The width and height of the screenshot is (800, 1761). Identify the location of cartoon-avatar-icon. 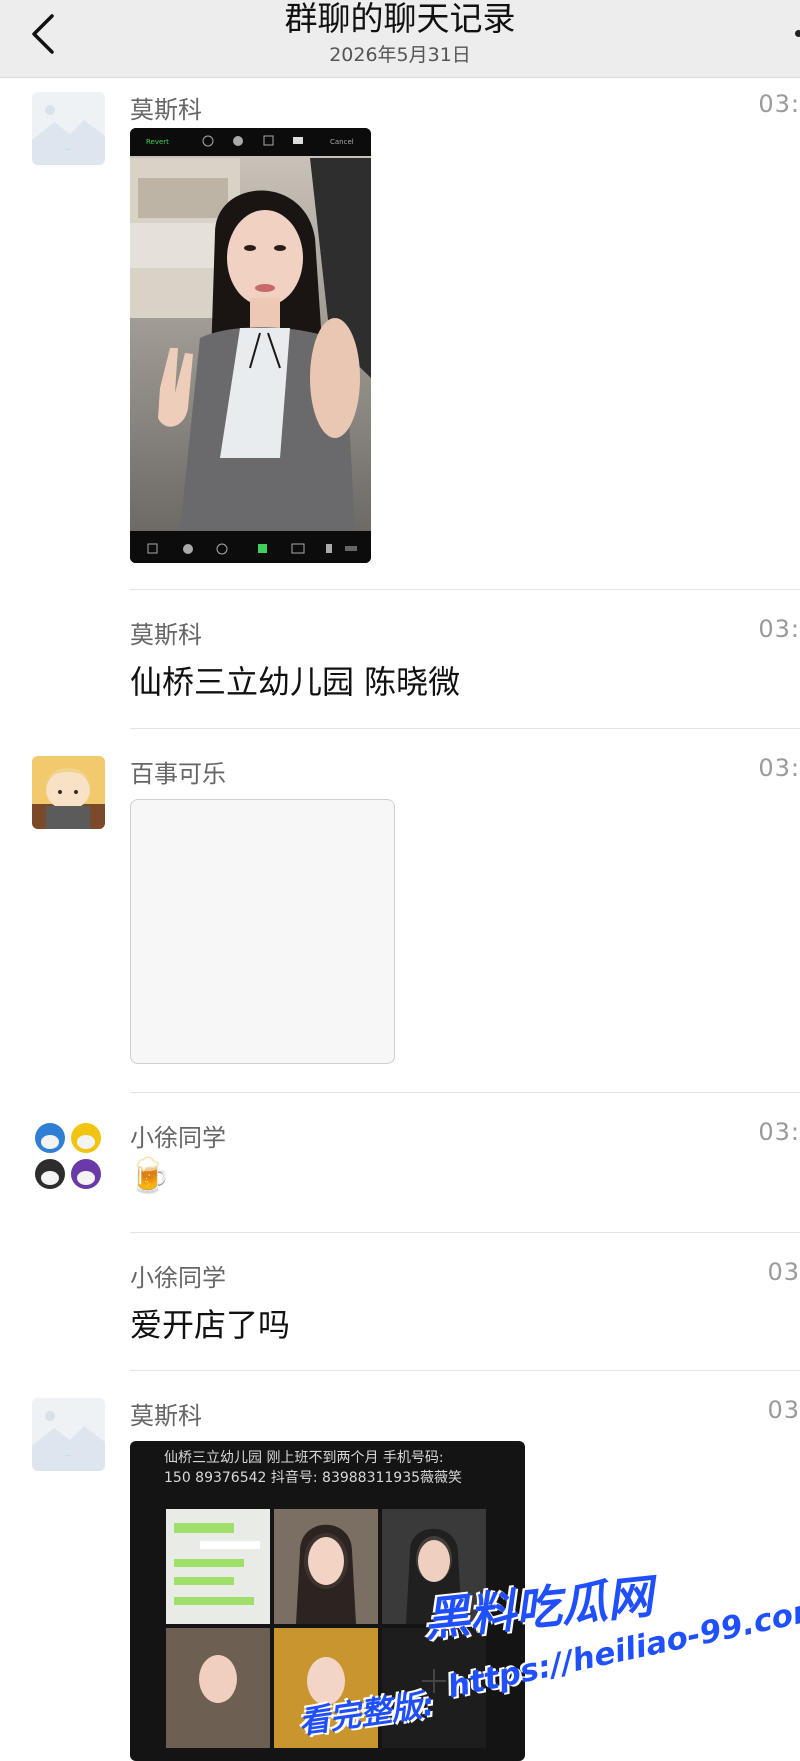
(68, 792).